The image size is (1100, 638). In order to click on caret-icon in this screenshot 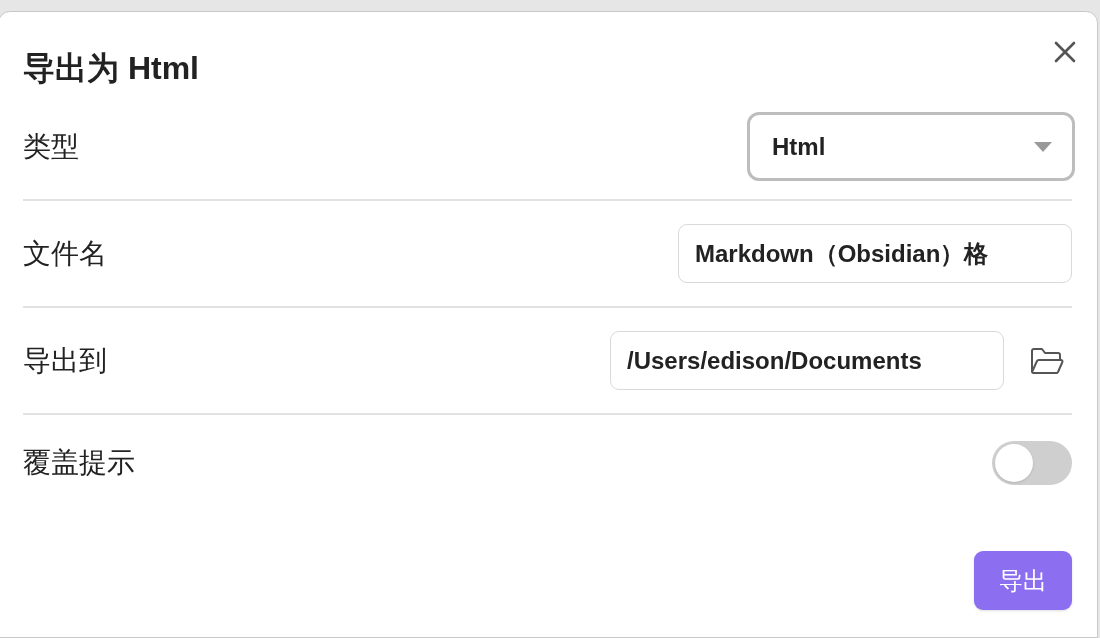, I will do `click(1043, 146)`.